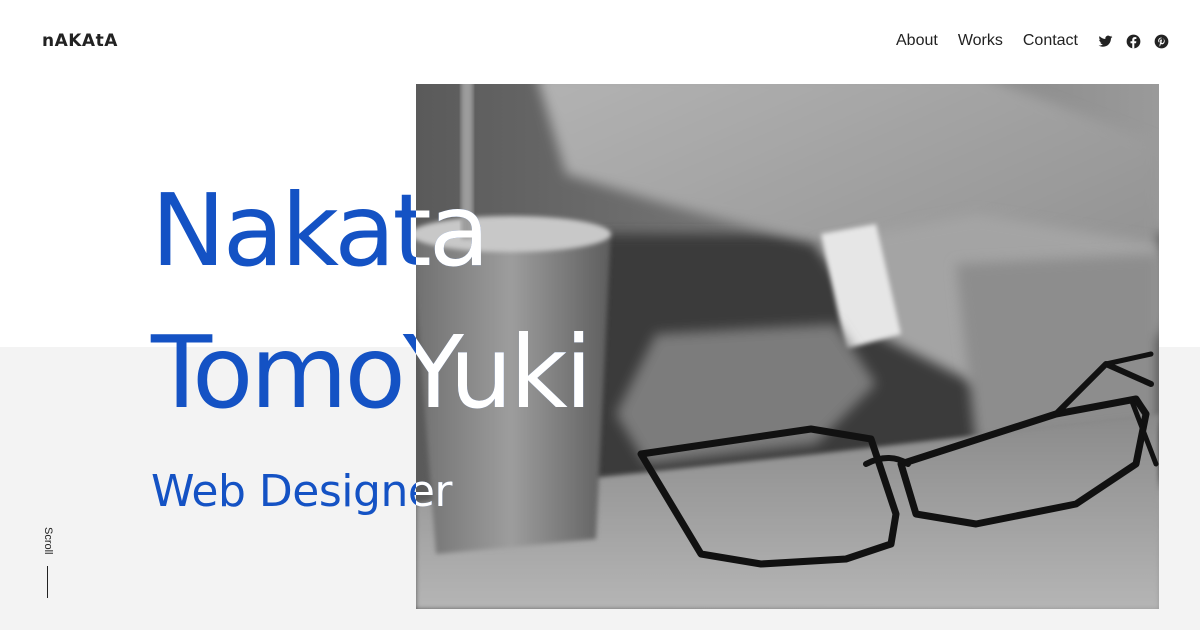 The width and height of the screenshot is (1200, 630). Describe the element at coordinates (80, 41) in the screenshot. I see `site-logo: nAKAtA` at that location.